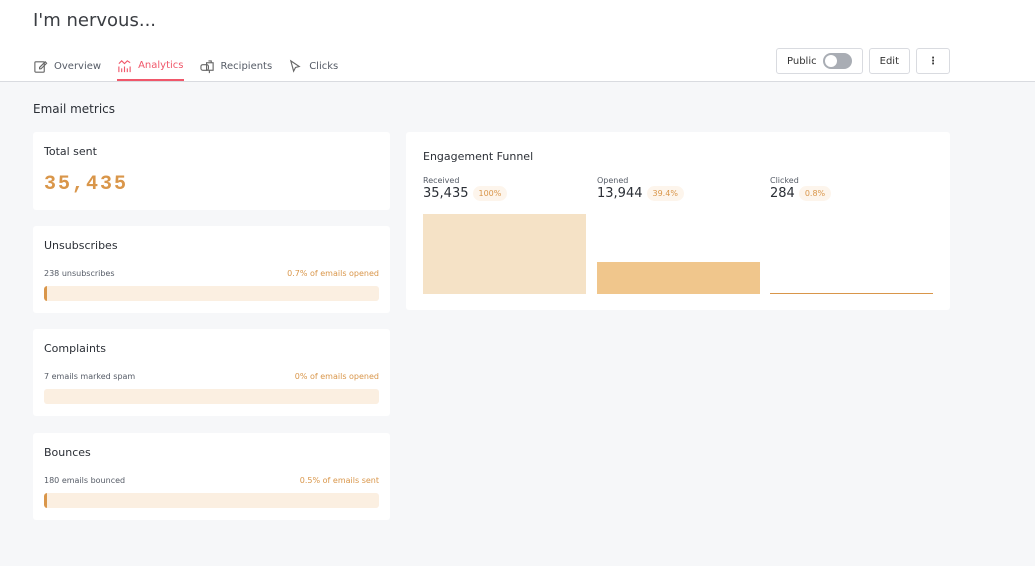 The image size is (1035, 566). What do you see at coordinates (504, 254) in the screenshot?
I see `funnel-bar-received` at bounding box center [504, 254].